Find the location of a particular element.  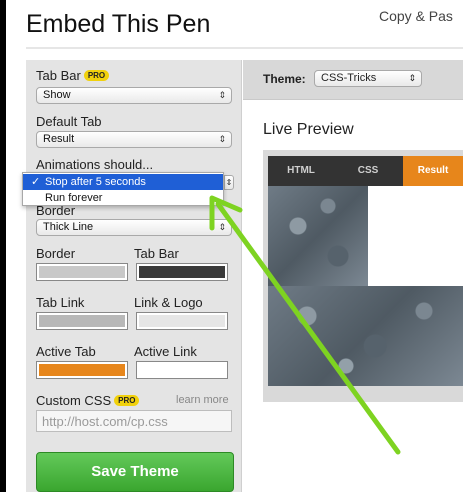

border-style-select: Thick Line ⇕ is located at coordinates (134, 227).